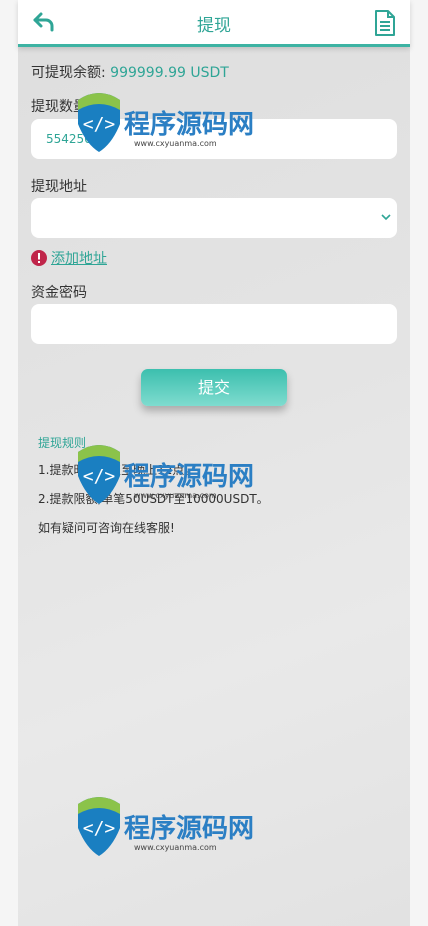 This screenshot has height=926, width=428. I want to click on balance-text: 可提现余额: 999999.99 USDT, so click(130, 72).